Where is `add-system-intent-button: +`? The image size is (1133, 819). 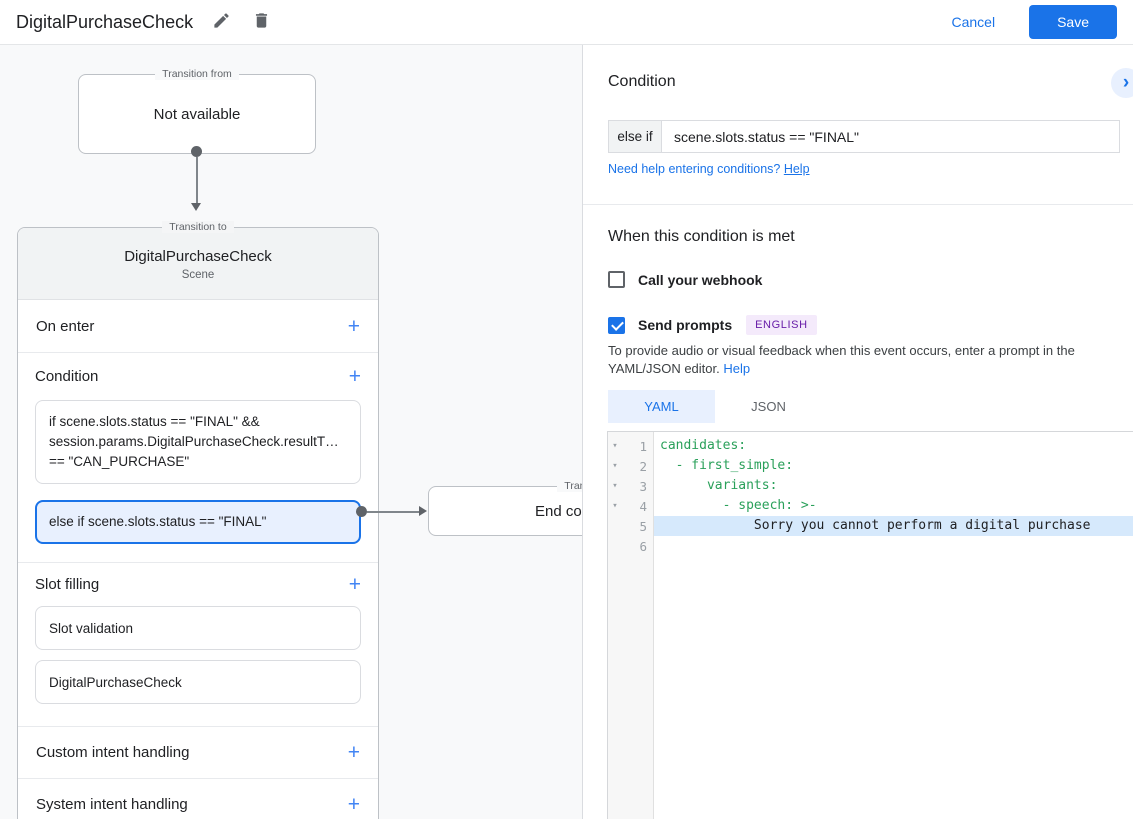
add-system-intent-button: + is located at coordinates (354, 804).